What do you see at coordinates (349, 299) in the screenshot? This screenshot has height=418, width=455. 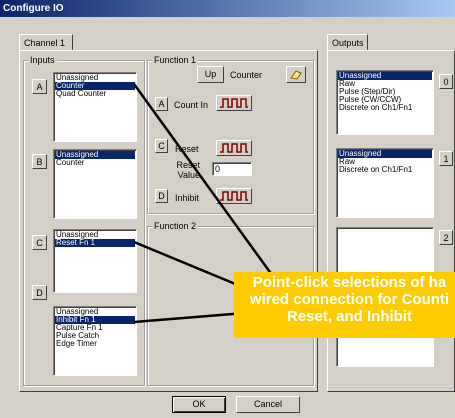 I see `callout-line: wired connection for Counti` at bounding box center [349, 299].